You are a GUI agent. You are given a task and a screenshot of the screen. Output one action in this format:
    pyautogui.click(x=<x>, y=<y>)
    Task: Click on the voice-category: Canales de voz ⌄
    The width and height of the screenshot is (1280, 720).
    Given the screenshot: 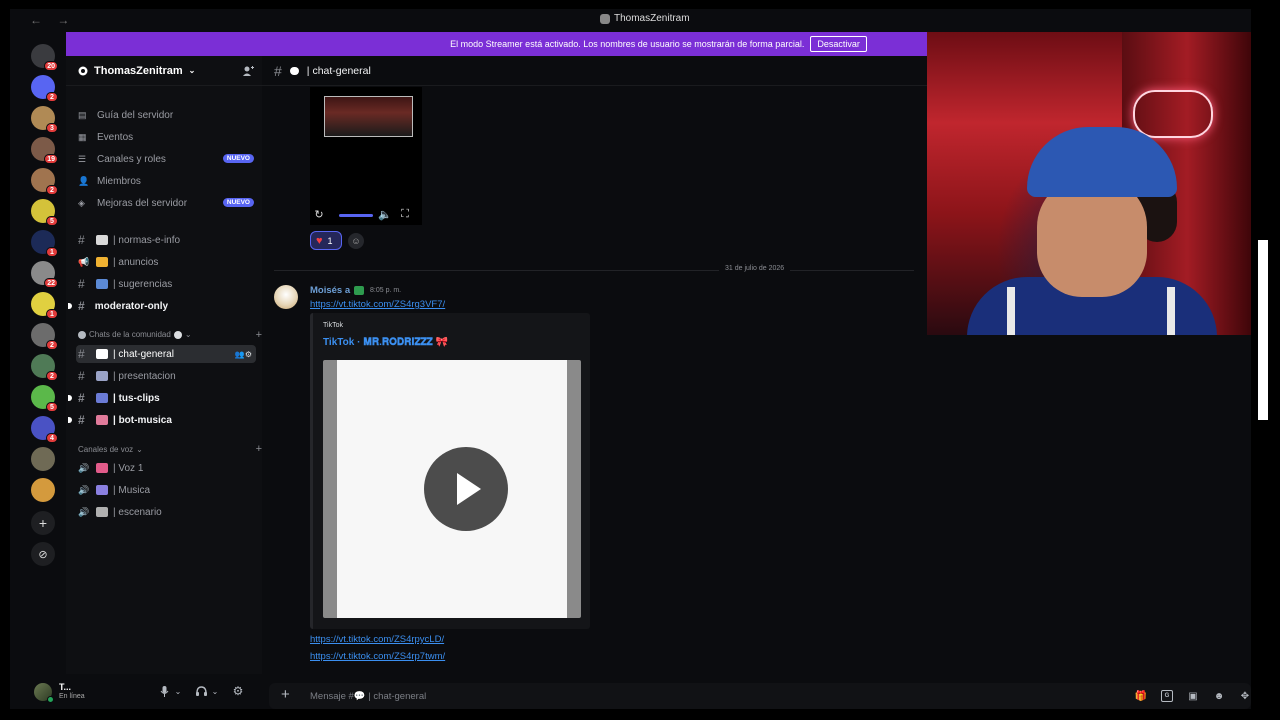 What is the action you would take?
    pyautogui.click(x=110, y=449)
    